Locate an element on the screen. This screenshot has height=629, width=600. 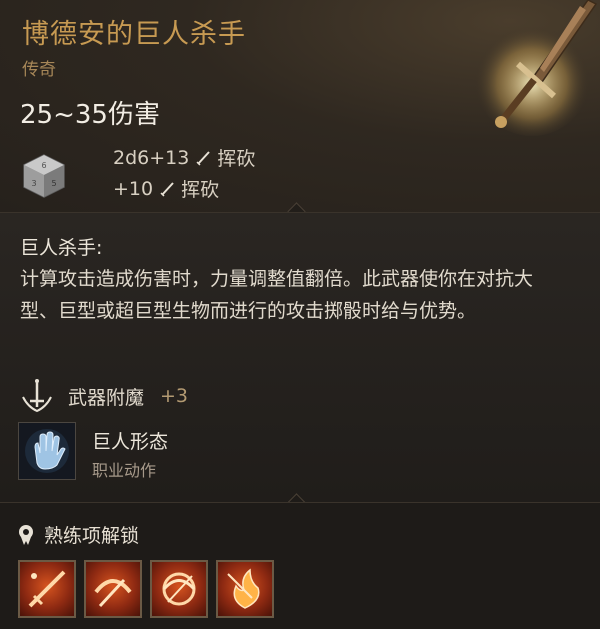
ability-title: 巨人杀手: is located at coordinates (61, 248).